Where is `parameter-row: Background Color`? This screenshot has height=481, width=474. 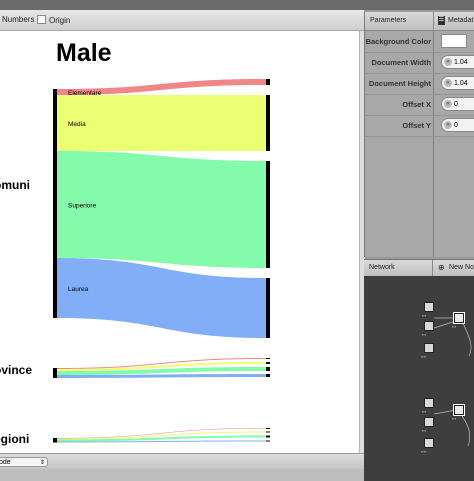 parameter-row: Background Color is located at coordinates (419, 42).